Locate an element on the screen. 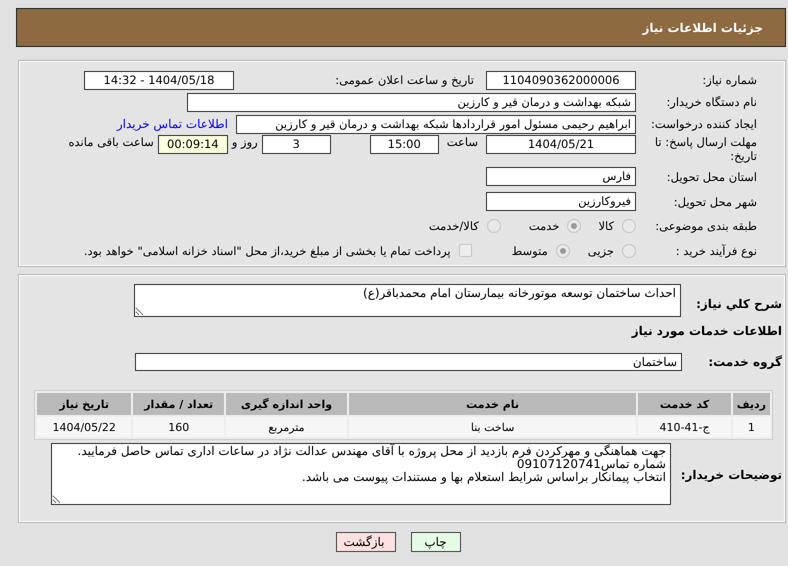 The height and width of the screenshot is (566, 788). table-cell: ساخت بنا is located at coordinates (492, 427).